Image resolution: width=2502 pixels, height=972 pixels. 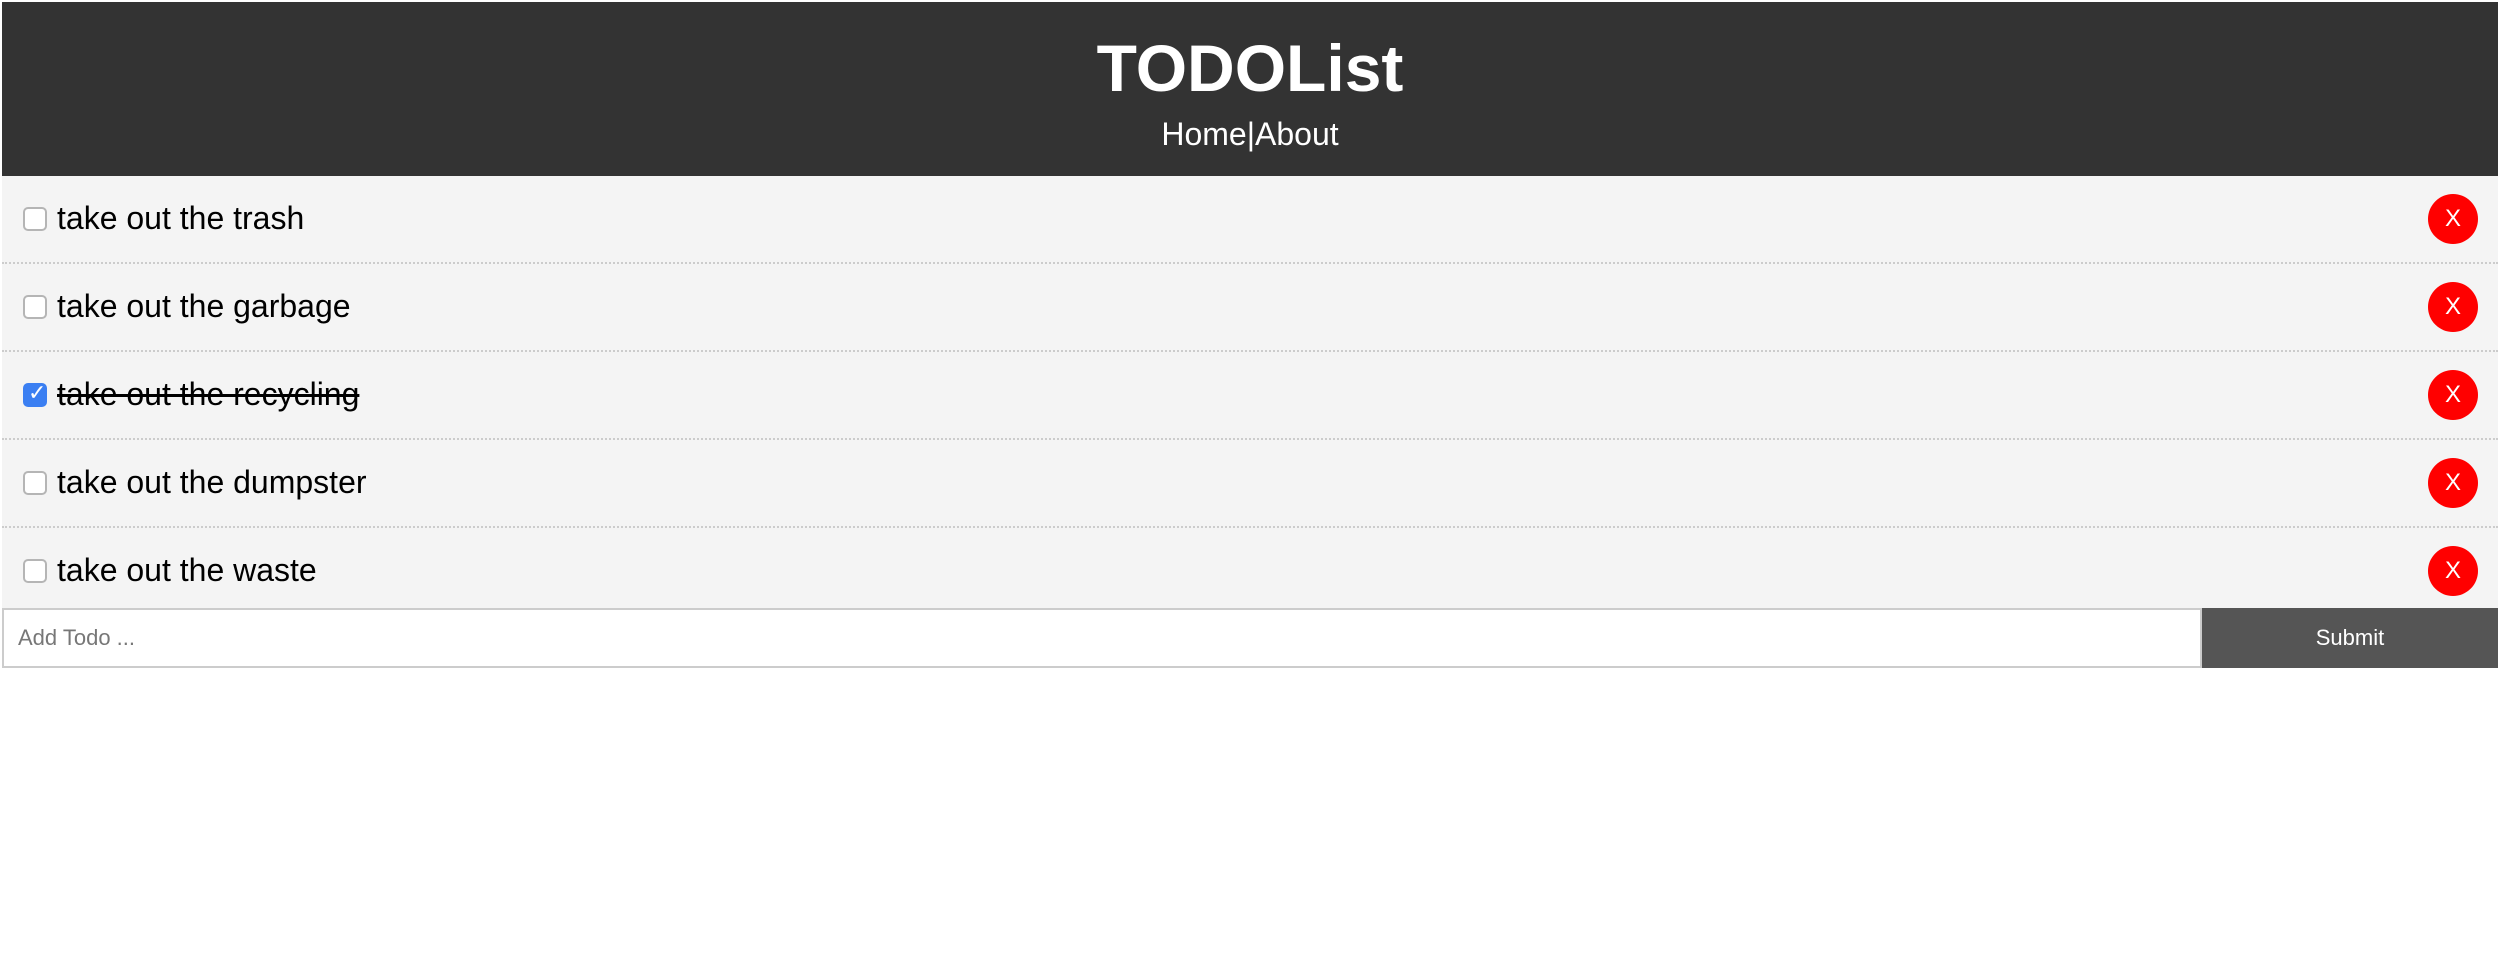 What do you see at coordinates (187, 570) in the screenshot?
I see `todo-title: take out the waste` at bounding box center [187, 570].